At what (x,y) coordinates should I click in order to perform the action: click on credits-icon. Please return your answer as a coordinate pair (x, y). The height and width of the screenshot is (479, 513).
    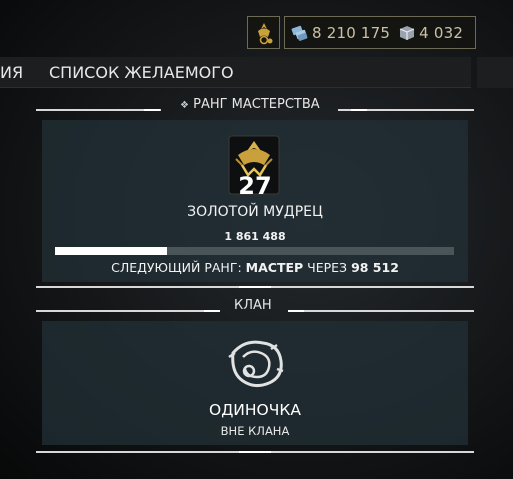
    Looking at the image, I should click on (299, 33).